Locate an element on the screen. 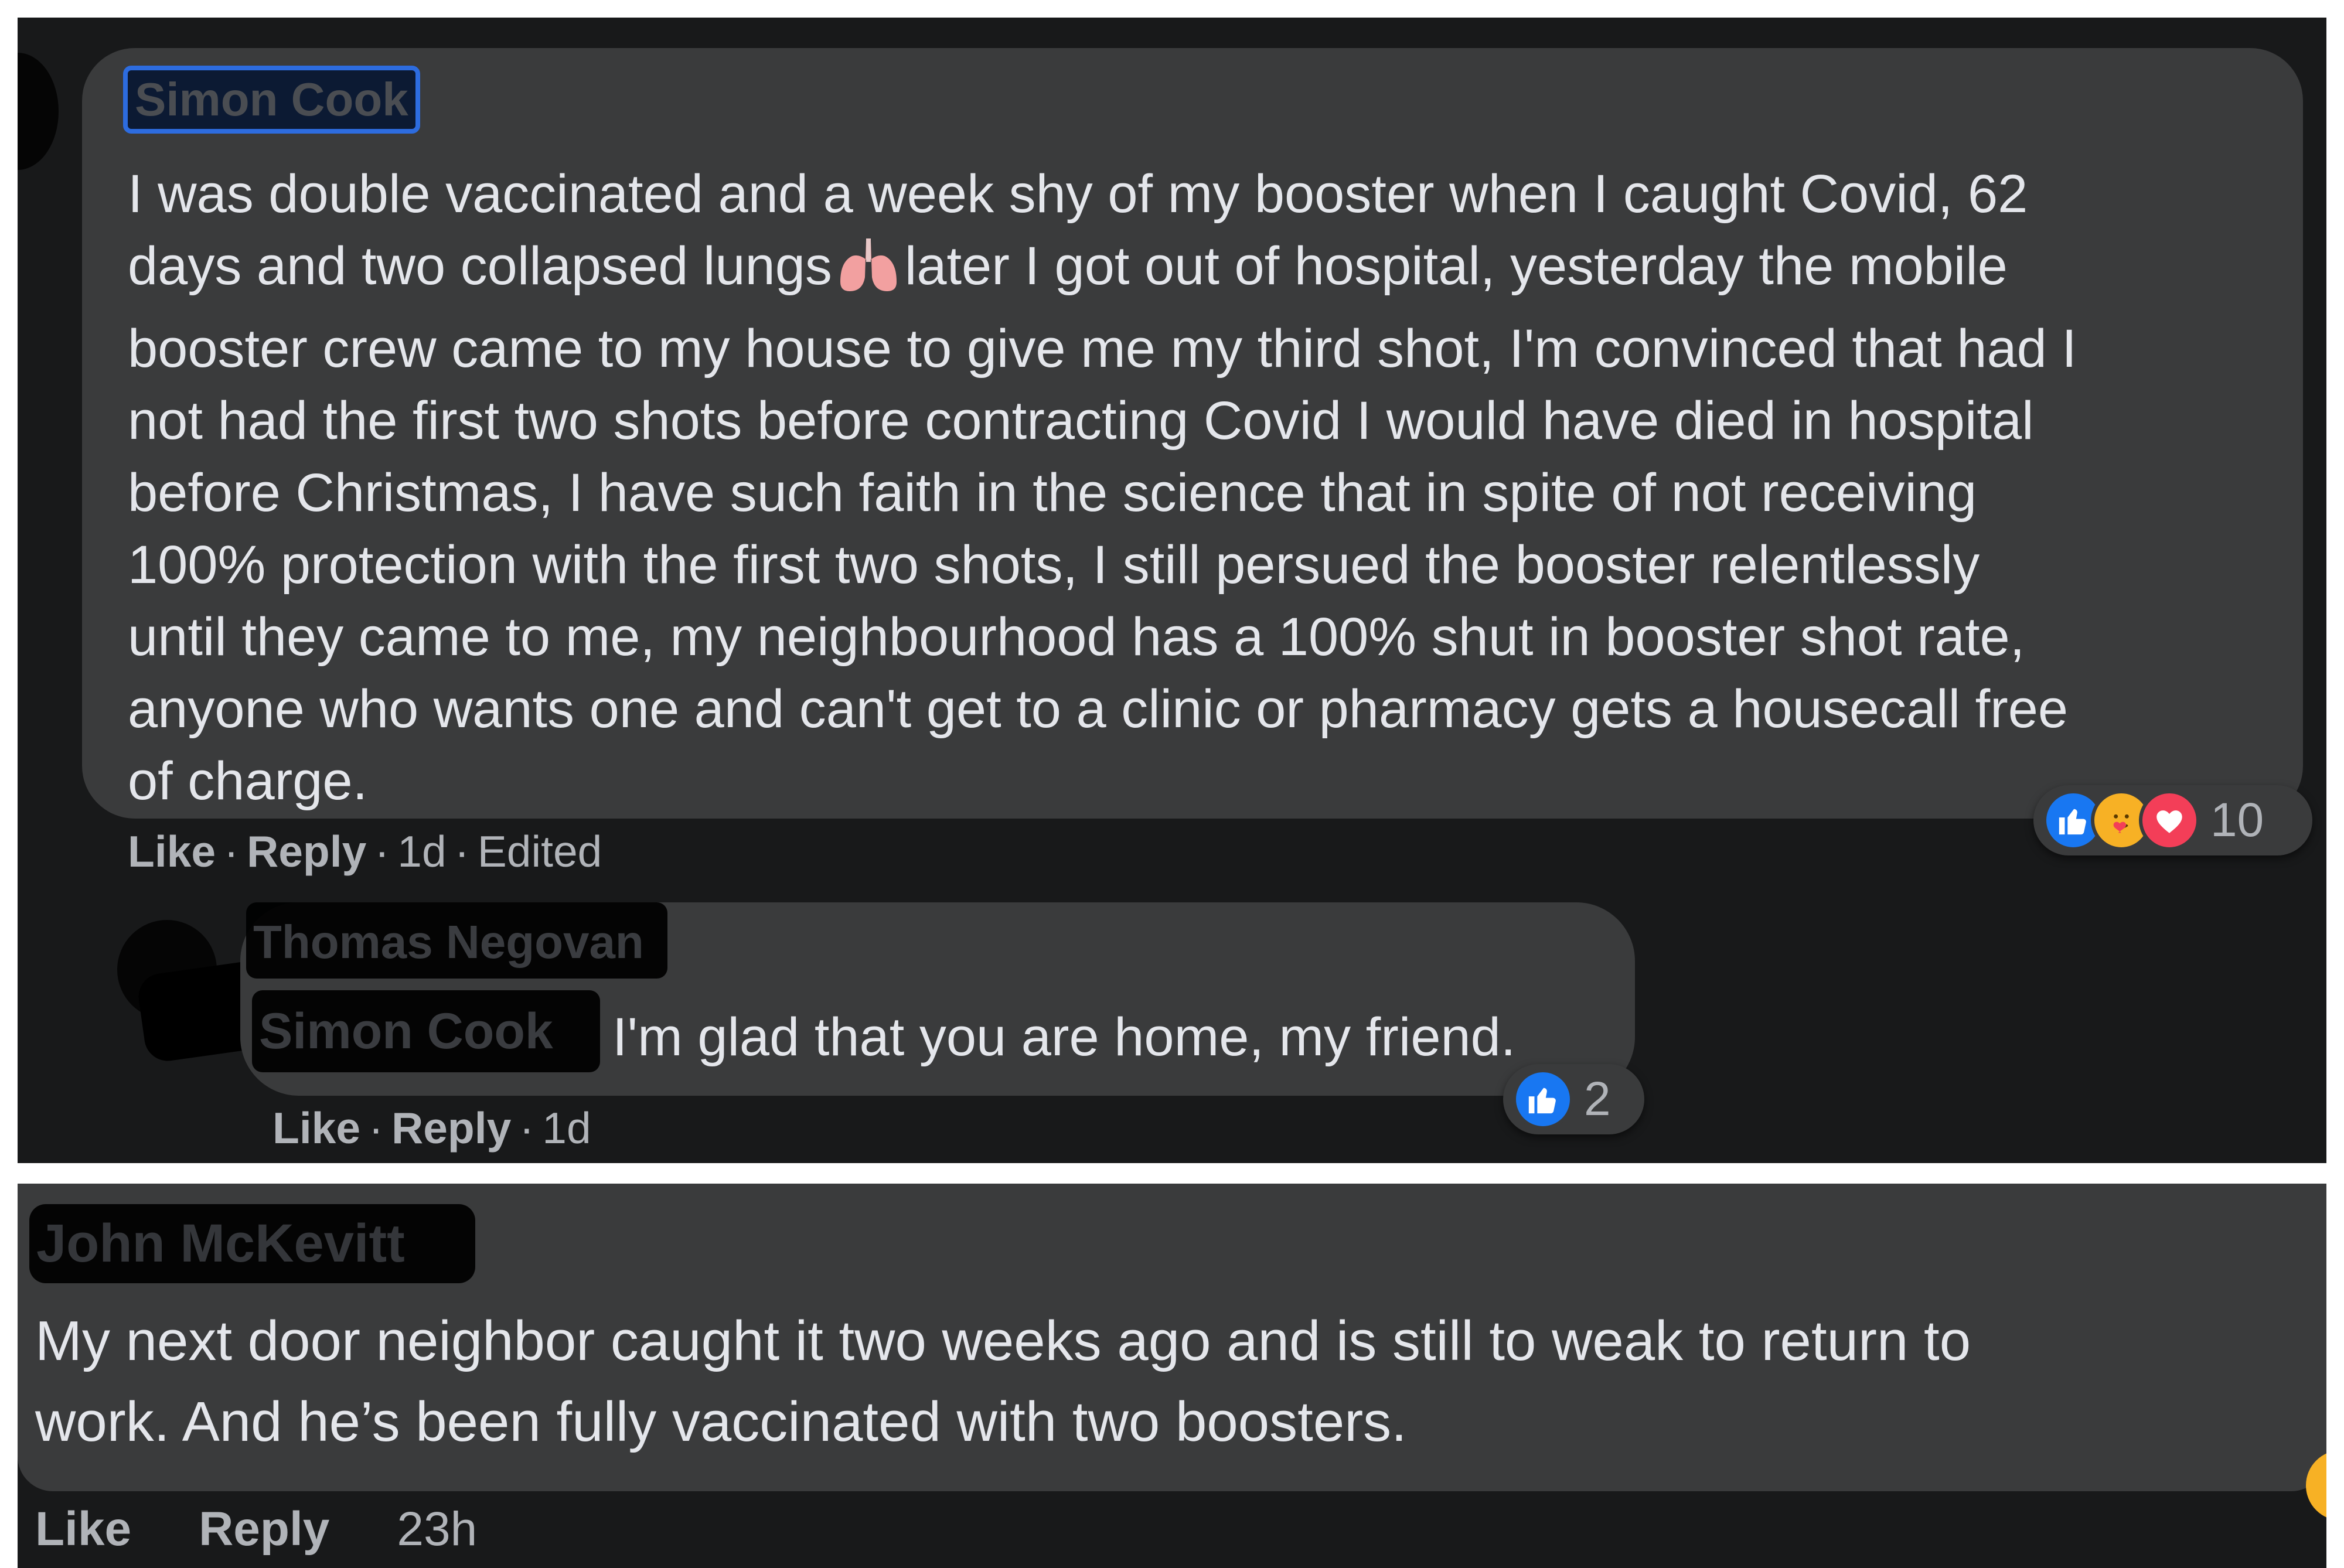  comment-line: of charge. is located at coordinates (248, 781).